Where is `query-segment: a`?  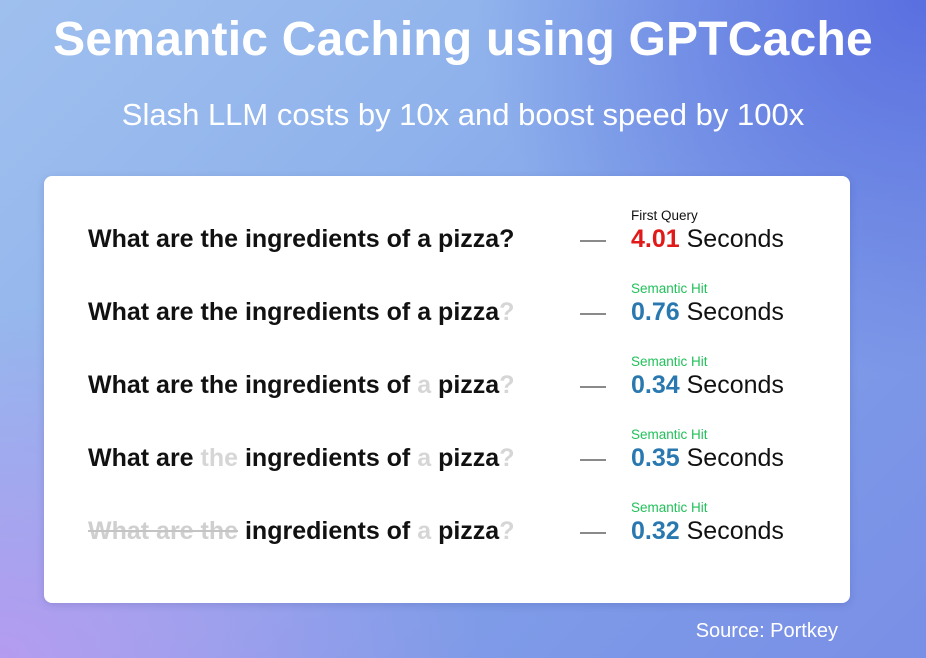 query-segment: a is located at coordinates (424, 531).